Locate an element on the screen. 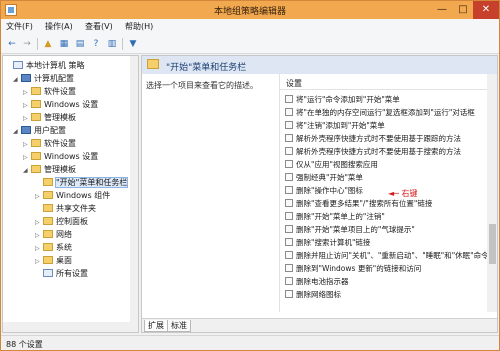  tree-item-user-config: ◢ 用户配置 is located at coordinates (39, 131).